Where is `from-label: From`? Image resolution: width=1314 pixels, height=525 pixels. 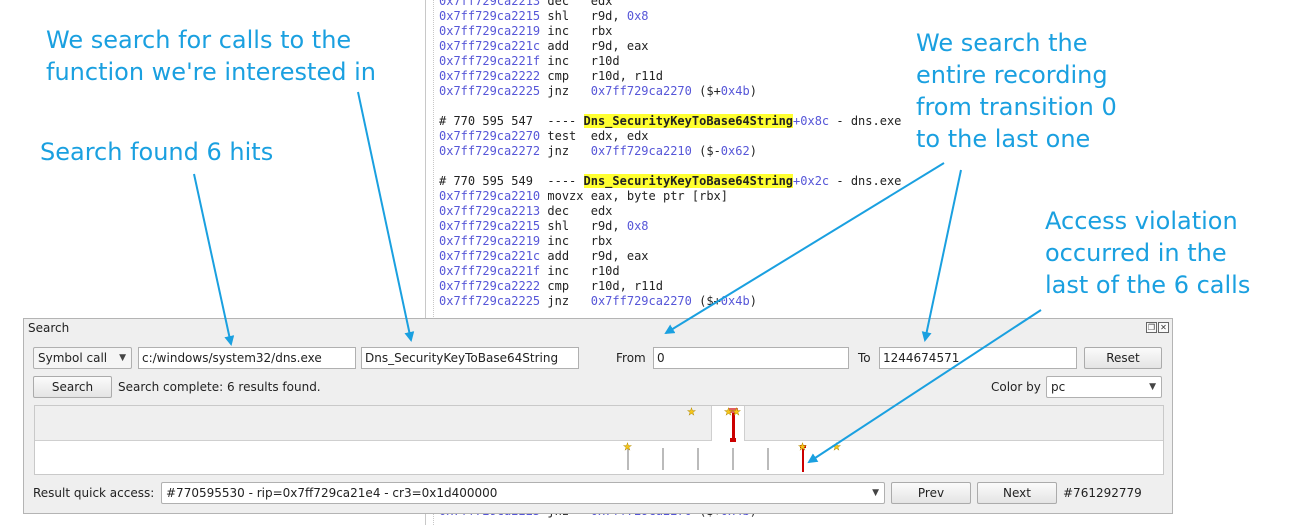 from-label: From is located at coordinates (631, 358).